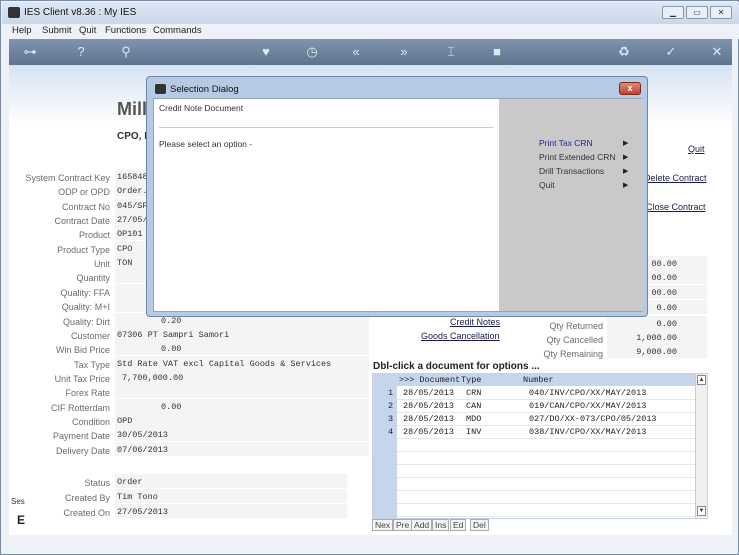 The image size is (739, 555). Describe the element at coordinates (656, 352) in the screenshot. I see `quantity-value: 9,000.00` at that location.